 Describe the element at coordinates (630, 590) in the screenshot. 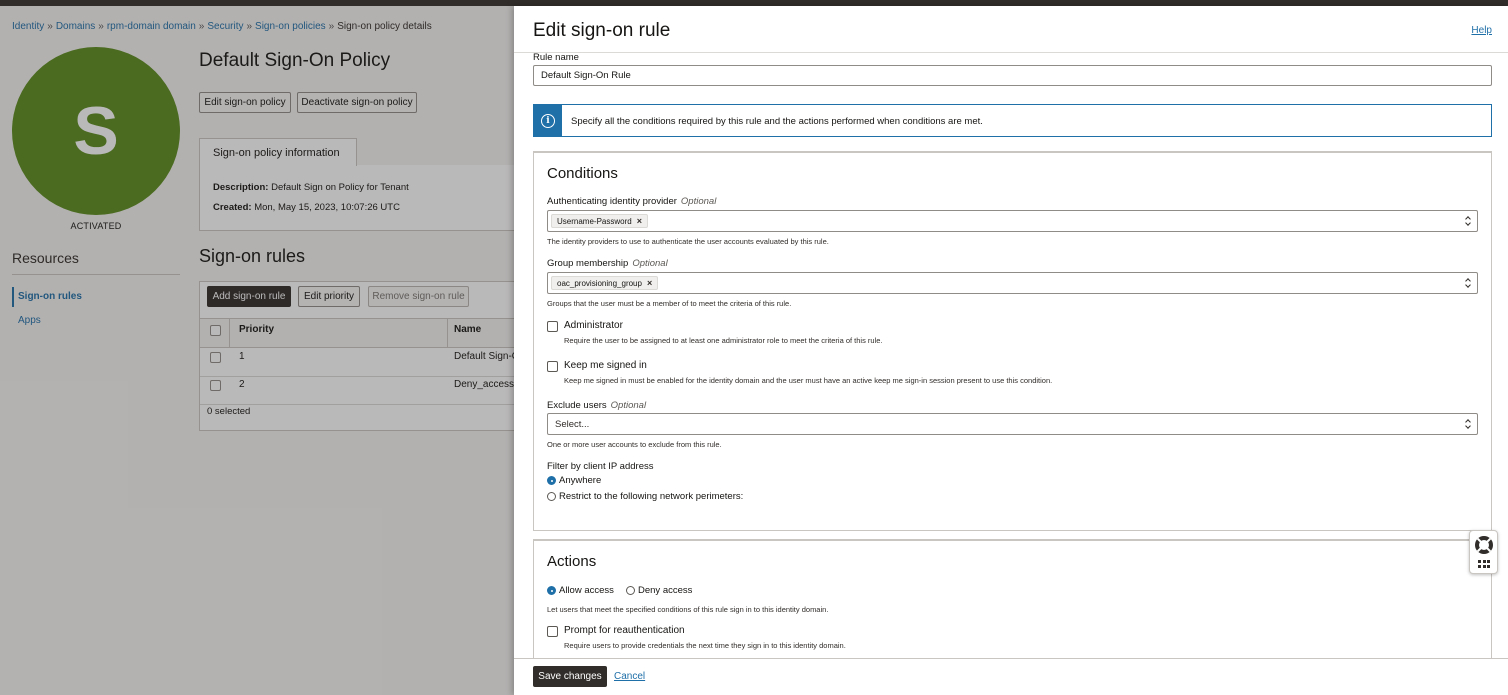

I see `deny-access-radio` at that location.